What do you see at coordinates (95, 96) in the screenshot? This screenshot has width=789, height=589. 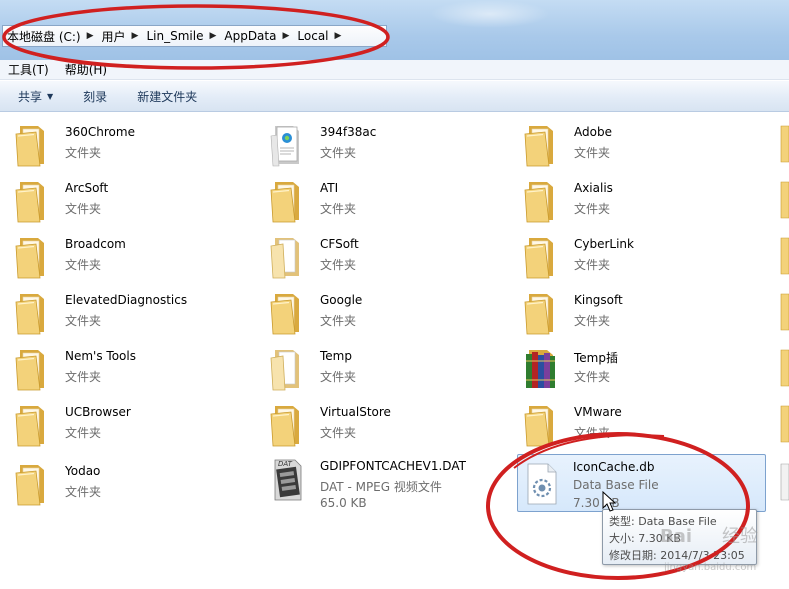 I see `burn-button: 刻录` at bounding box center [95, 96].